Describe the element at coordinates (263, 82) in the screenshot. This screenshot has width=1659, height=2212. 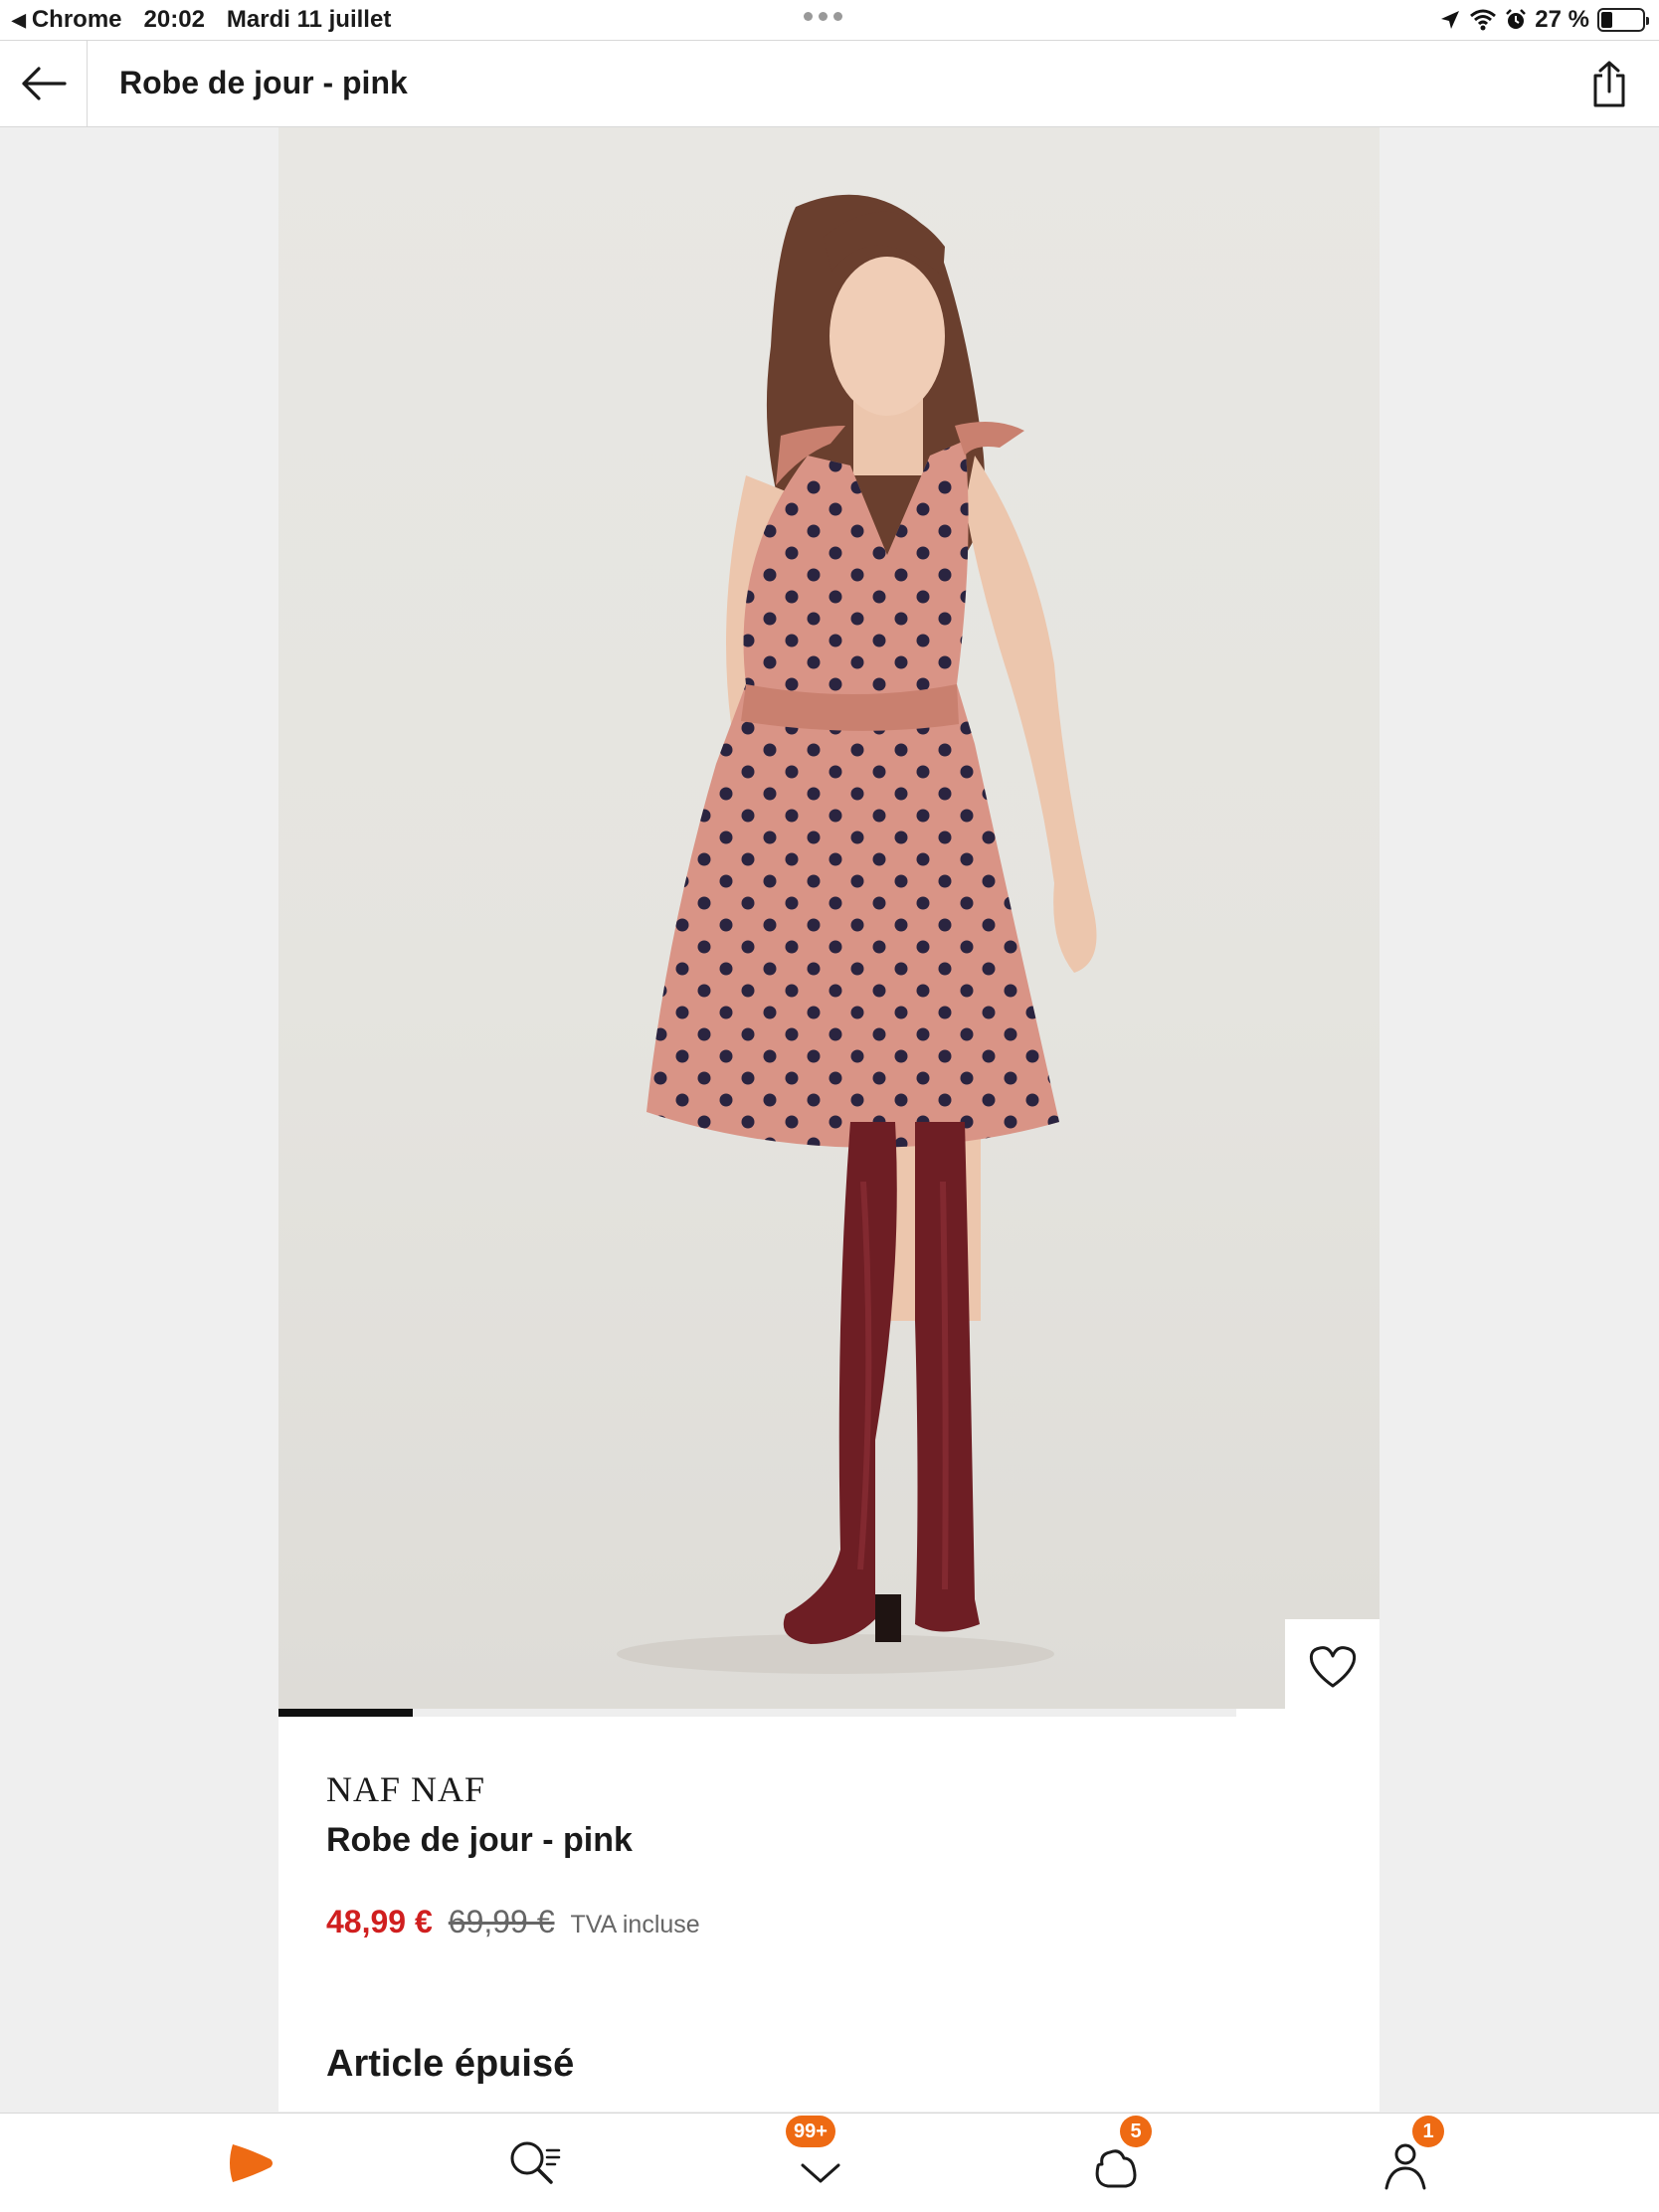
I see `page-title: Robe de jour - pink` at that location.